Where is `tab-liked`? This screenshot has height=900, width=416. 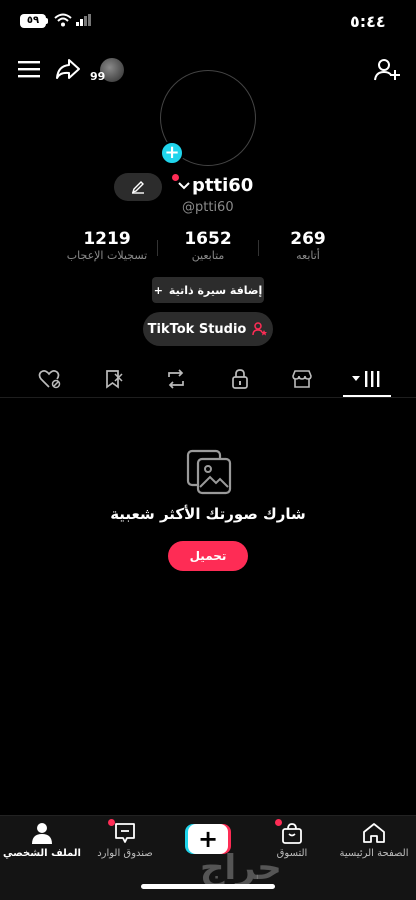 tab-liked is located at coordinates (50, 379).